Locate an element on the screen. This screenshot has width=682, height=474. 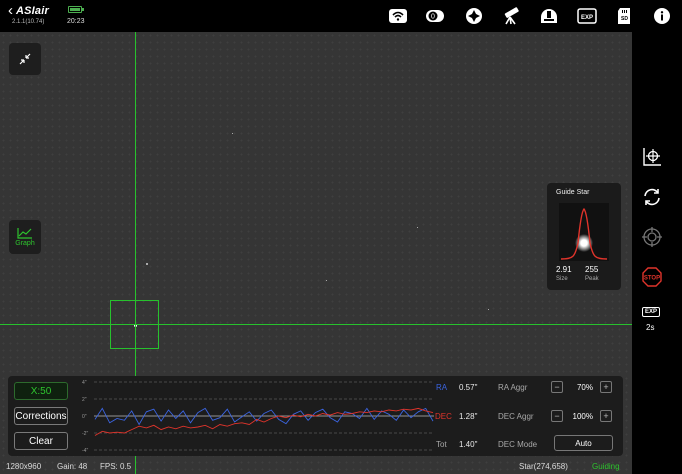
battery-icon is located at coordinates (76, 9).